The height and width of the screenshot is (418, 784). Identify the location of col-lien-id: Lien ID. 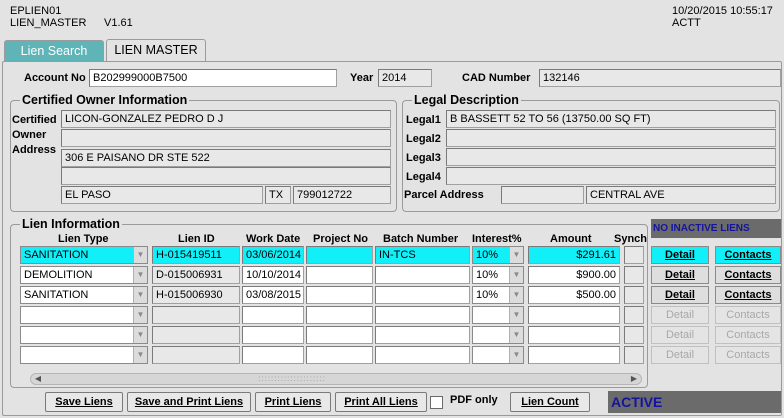
(196, 239).